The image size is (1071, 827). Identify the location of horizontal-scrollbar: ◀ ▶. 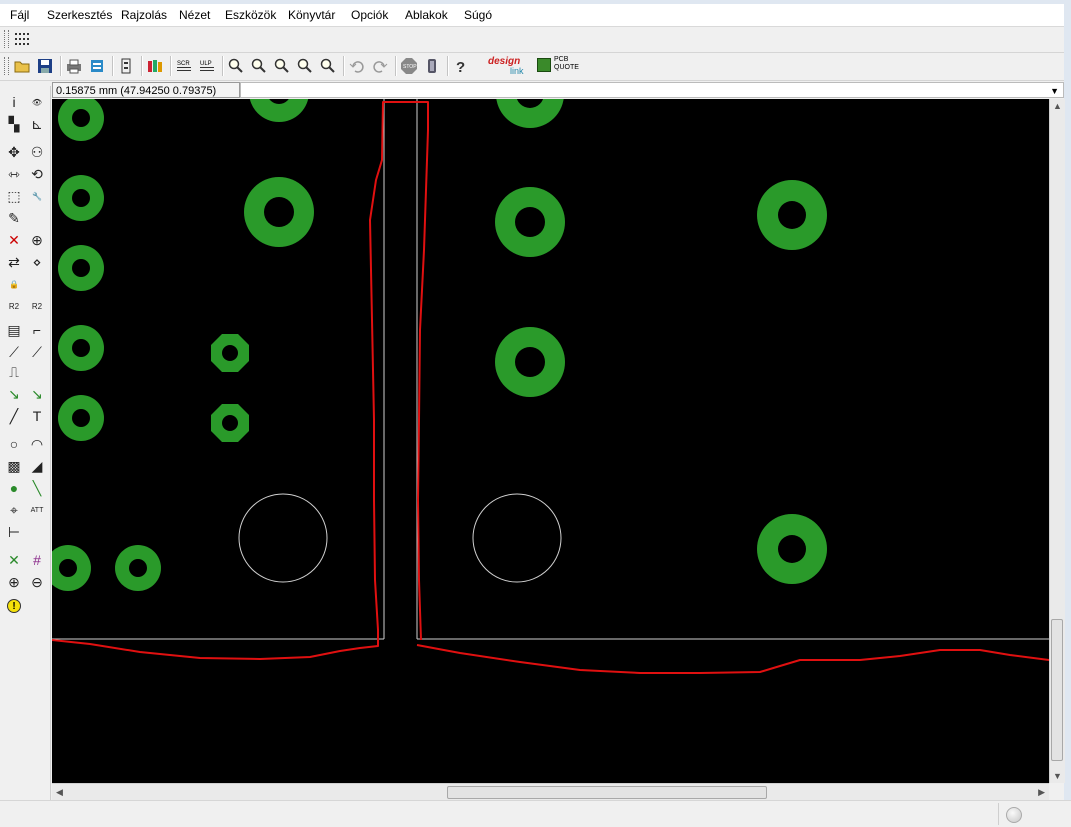
(550, 792).